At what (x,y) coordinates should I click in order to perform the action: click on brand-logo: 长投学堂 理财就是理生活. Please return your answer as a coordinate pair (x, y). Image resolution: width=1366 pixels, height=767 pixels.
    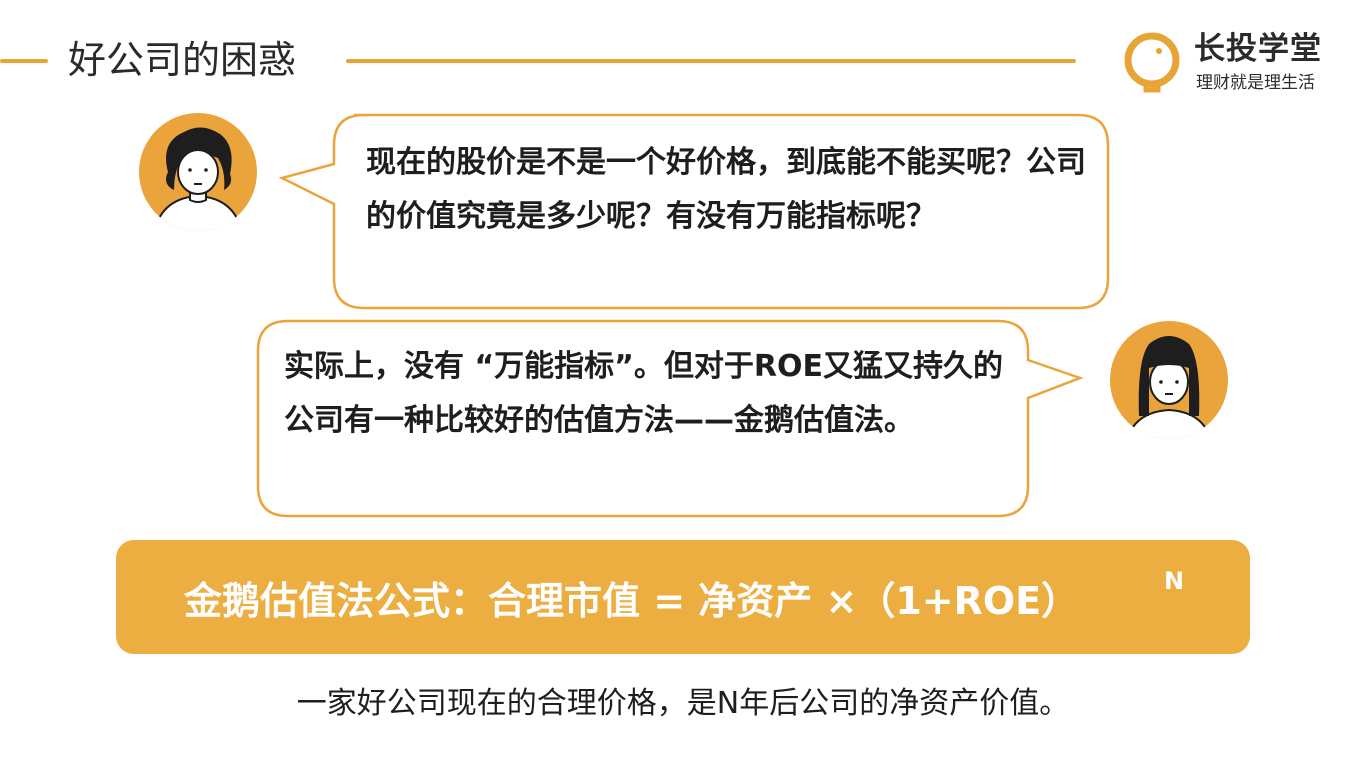
    Looking at the image, I should click on (1230, 63).